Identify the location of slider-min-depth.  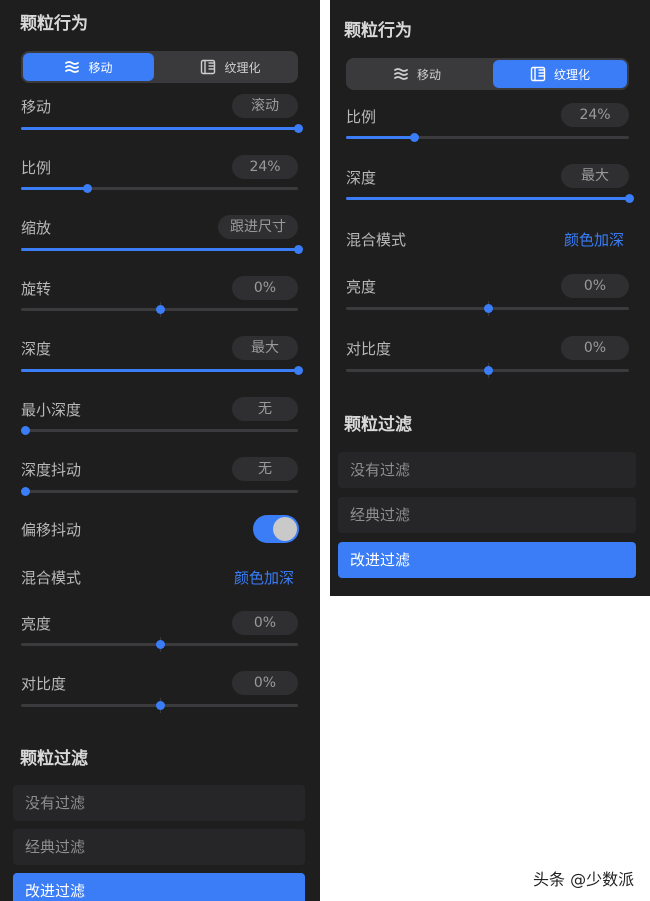
(159, 430).